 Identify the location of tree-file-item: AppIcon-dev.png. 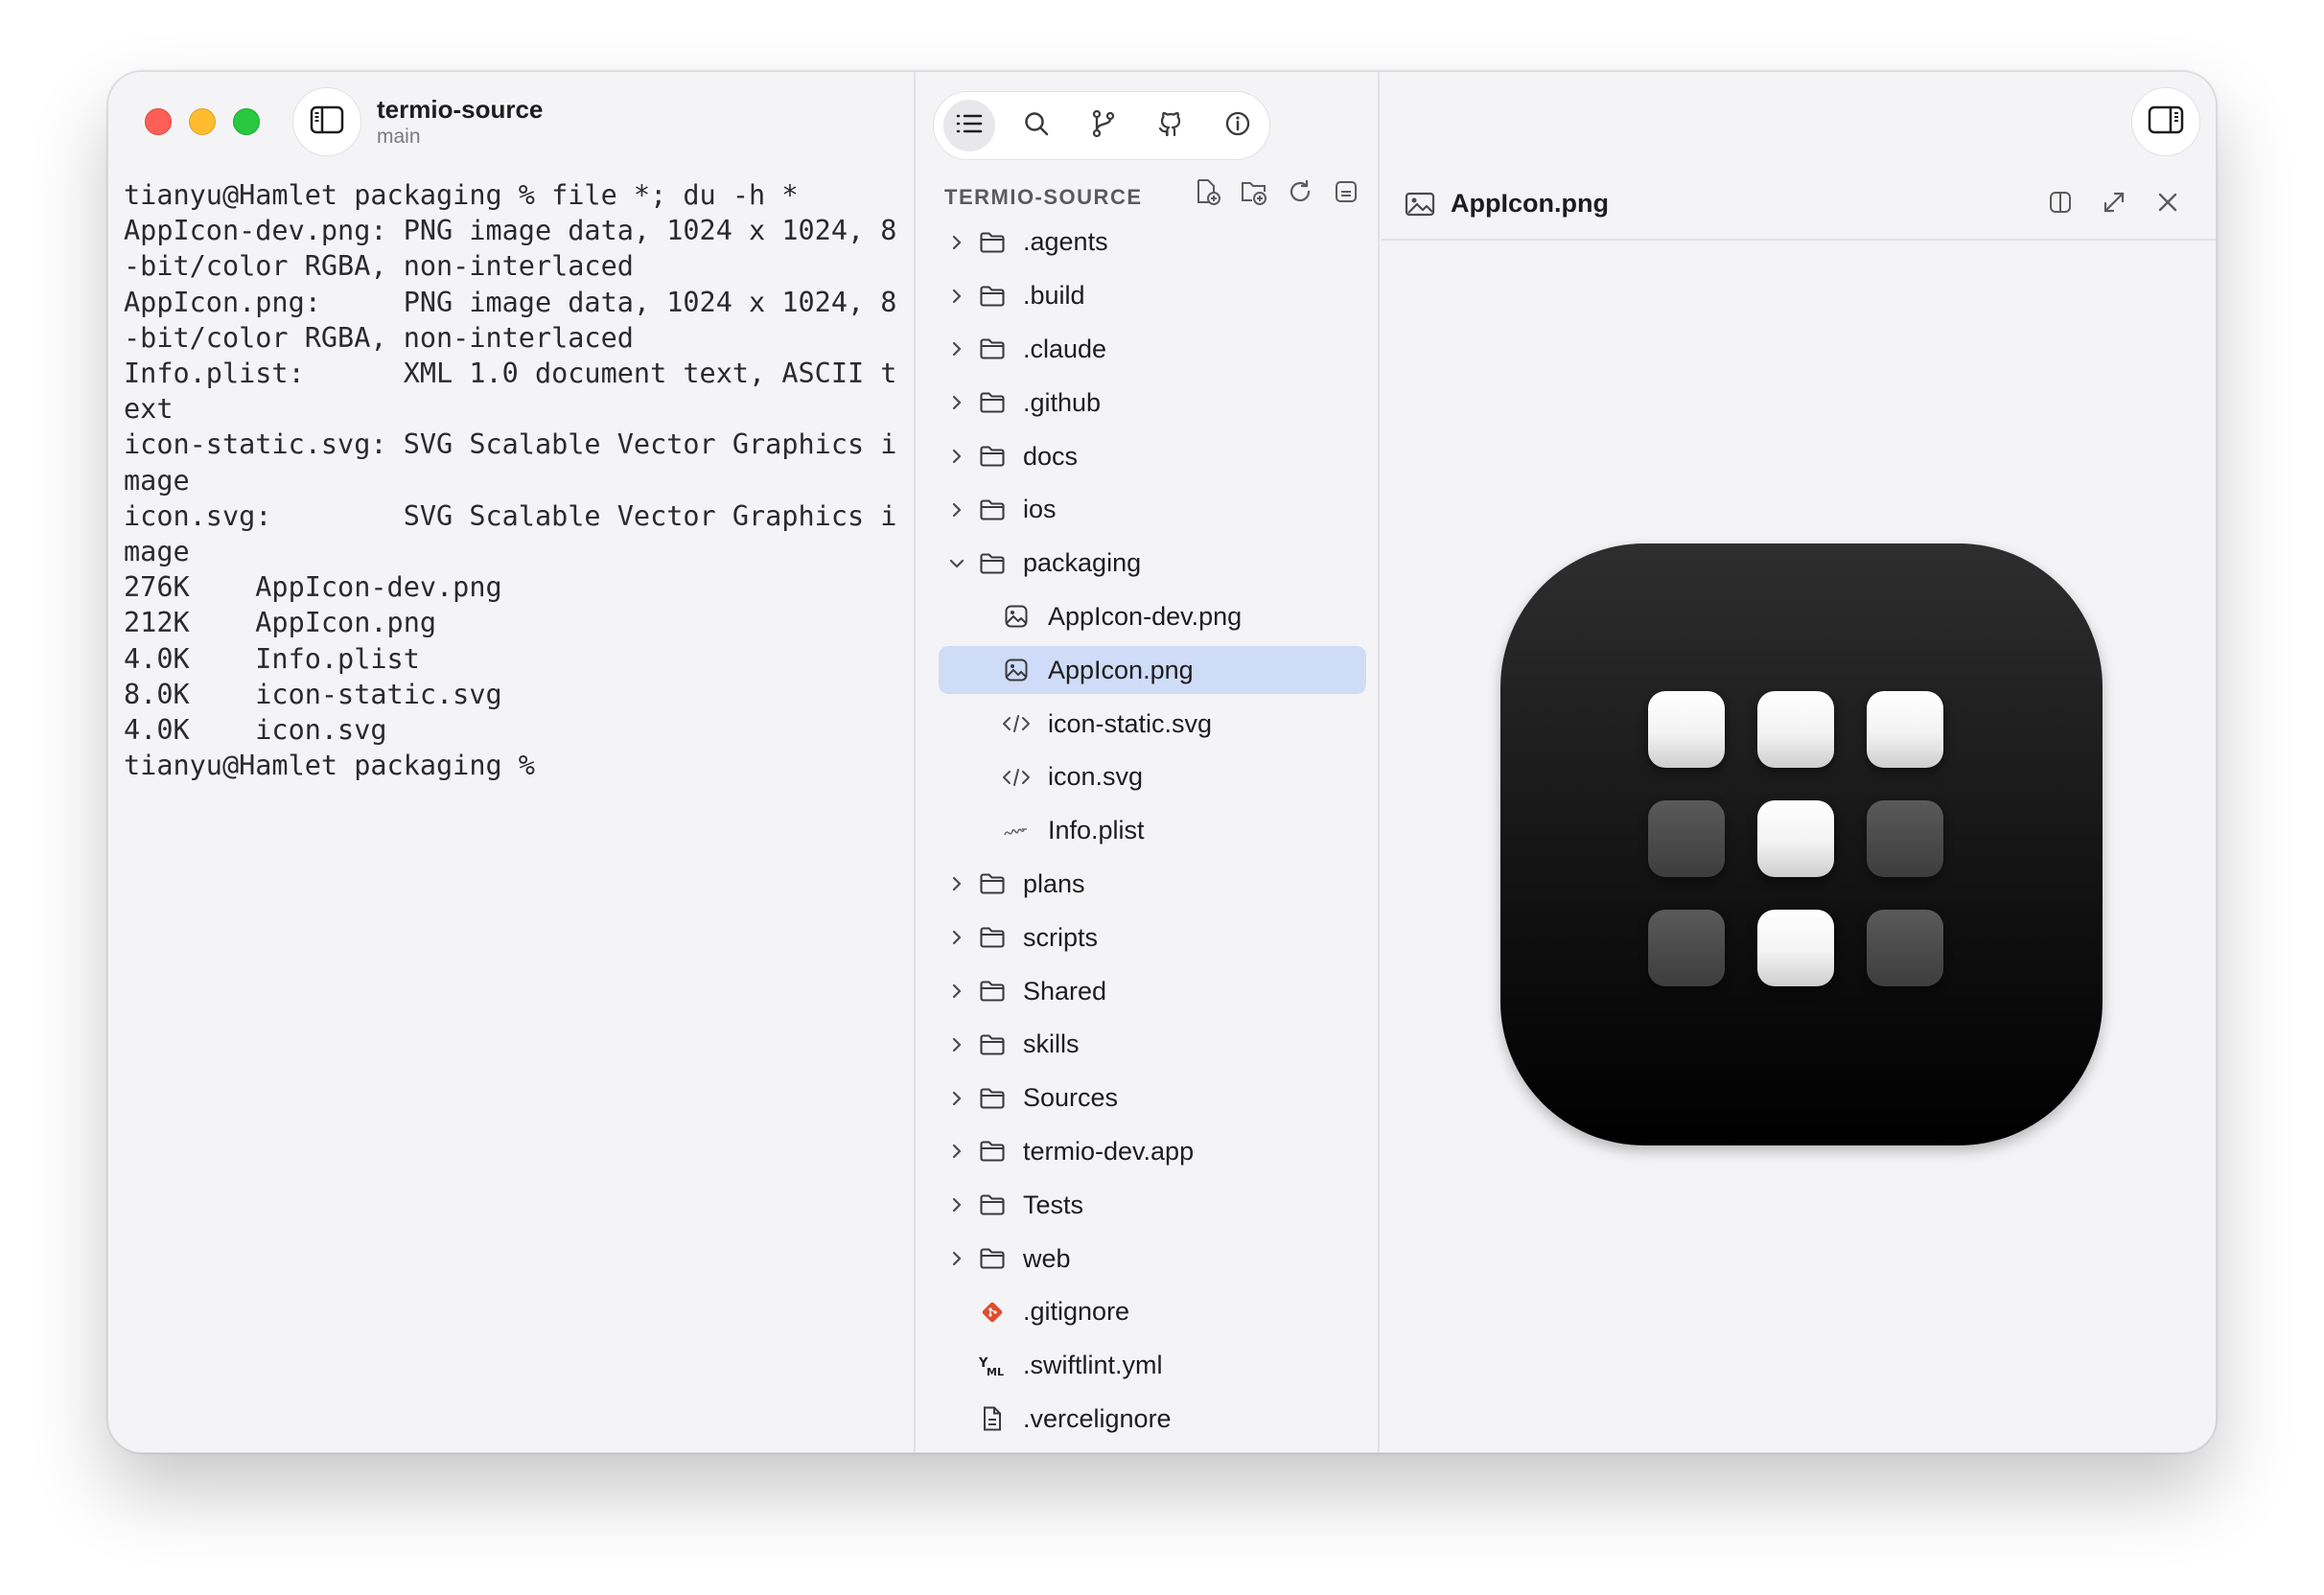
(1148, 617).